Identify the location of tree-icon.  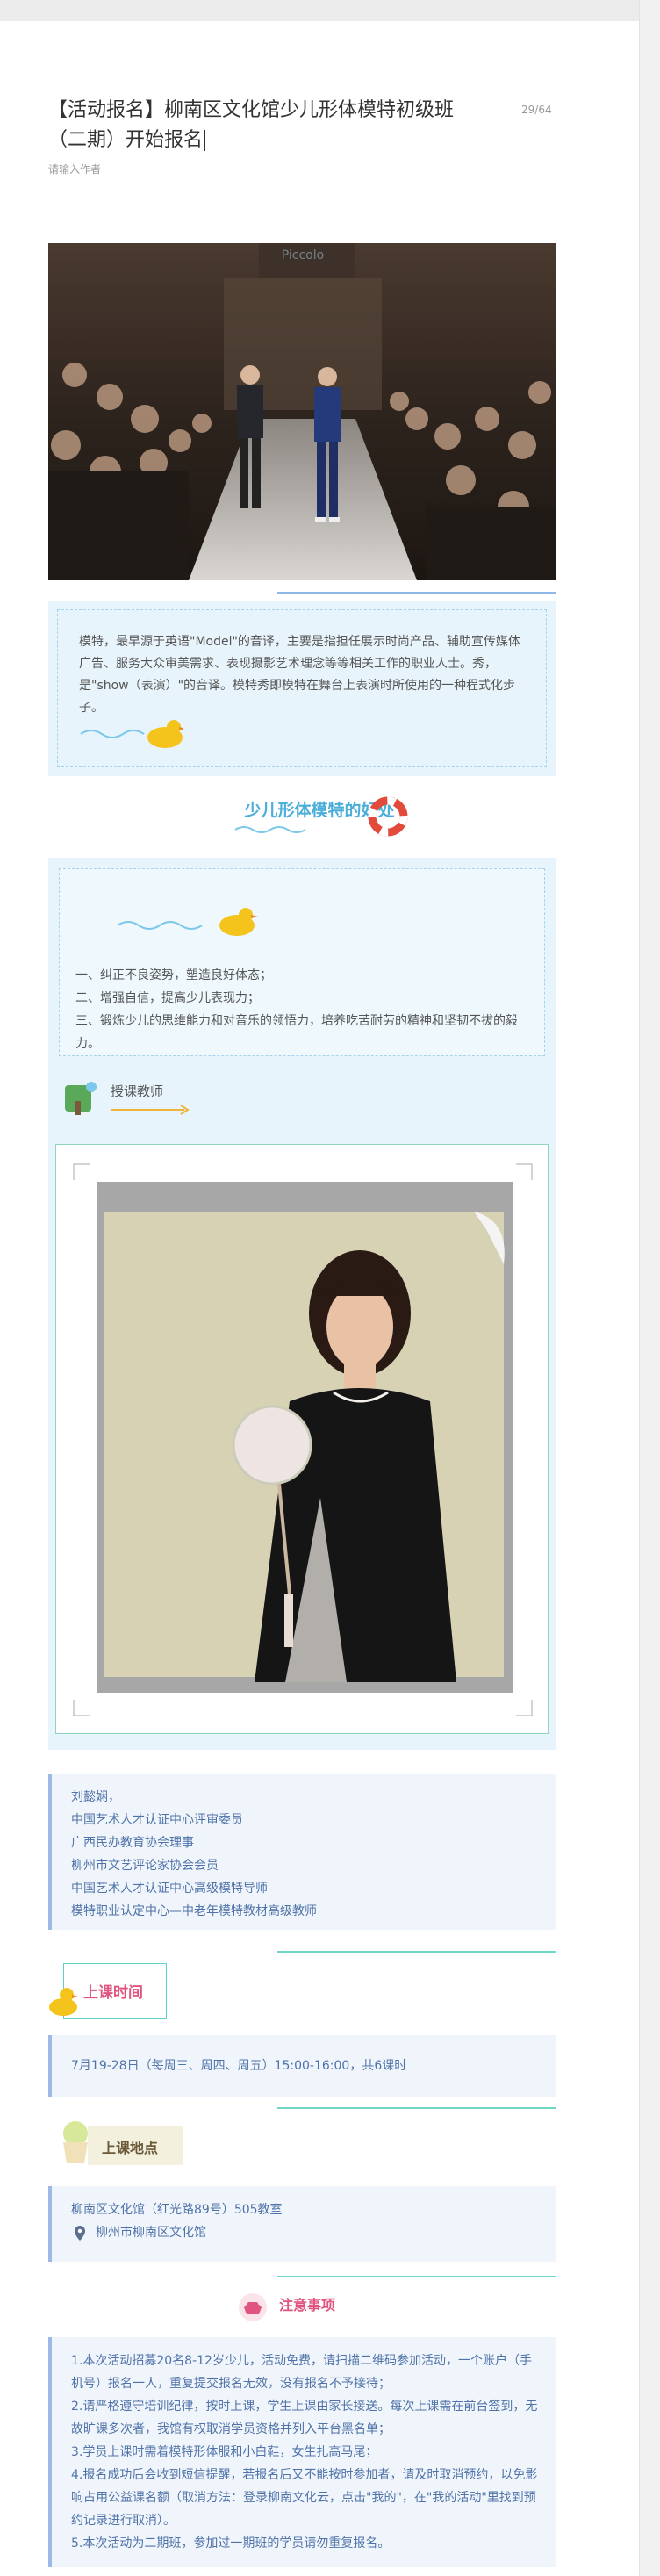
(81, 1098).